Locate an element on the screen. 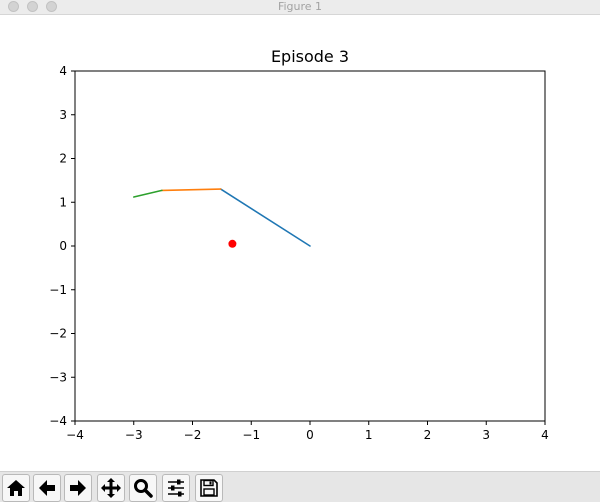  x-tick-label: −3 is located at coordinates (134, 435).